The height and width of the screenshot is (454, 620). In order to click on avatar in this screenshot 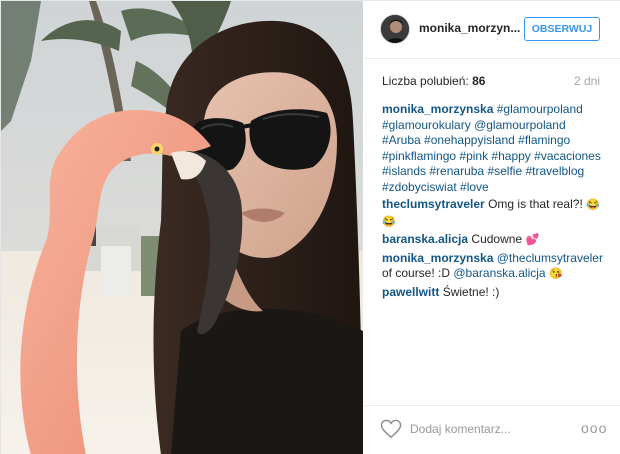, I will do `click(395, 29)`.